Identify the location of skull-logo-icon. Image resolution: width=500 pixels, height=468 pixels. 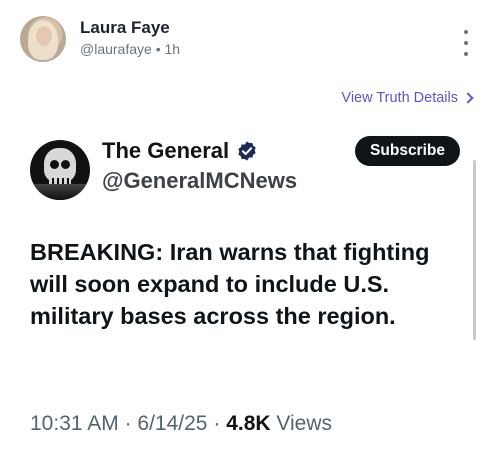
(60, 165).